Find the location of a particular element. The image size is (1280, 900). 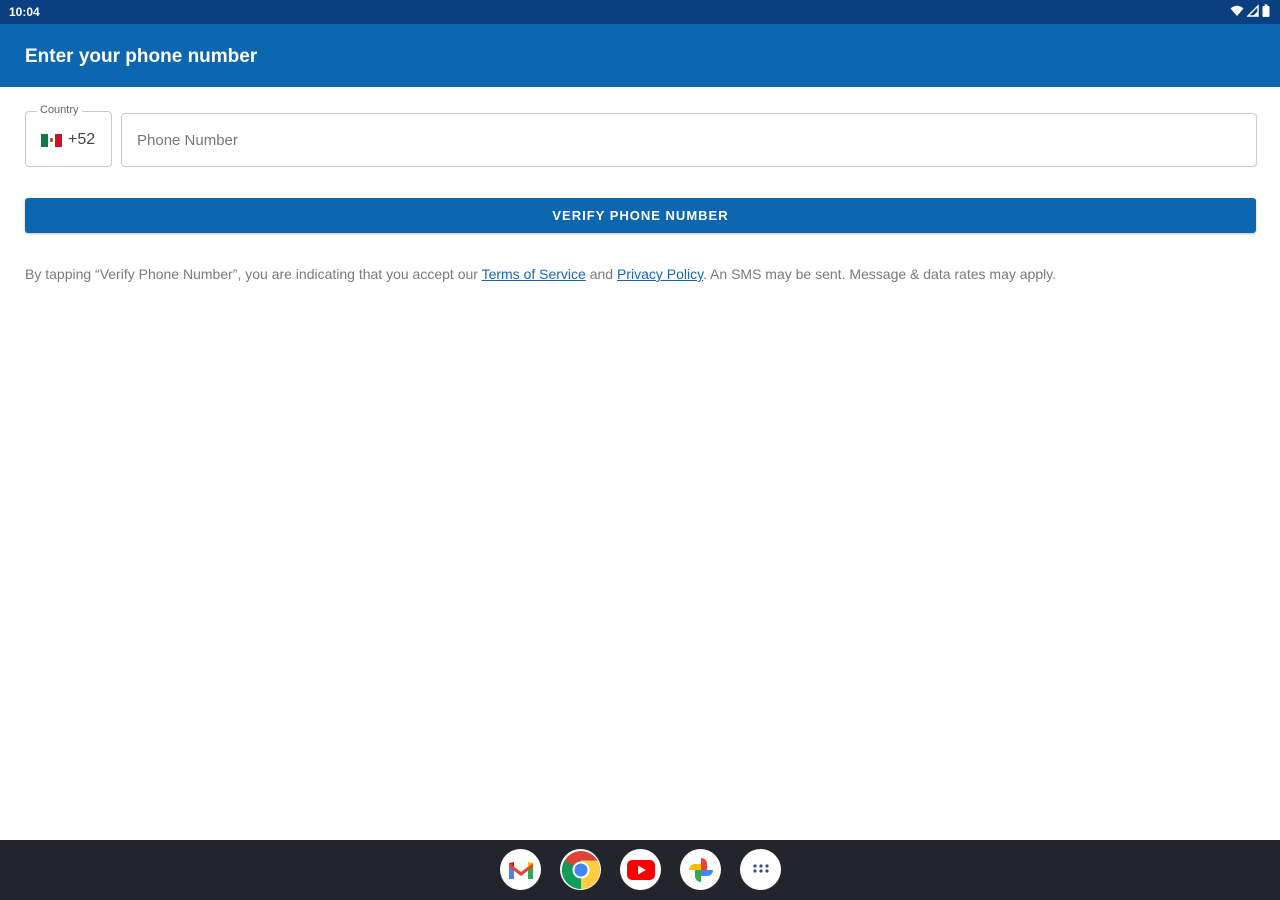

status-time: 10:04 is located at coordinates (24, 12).